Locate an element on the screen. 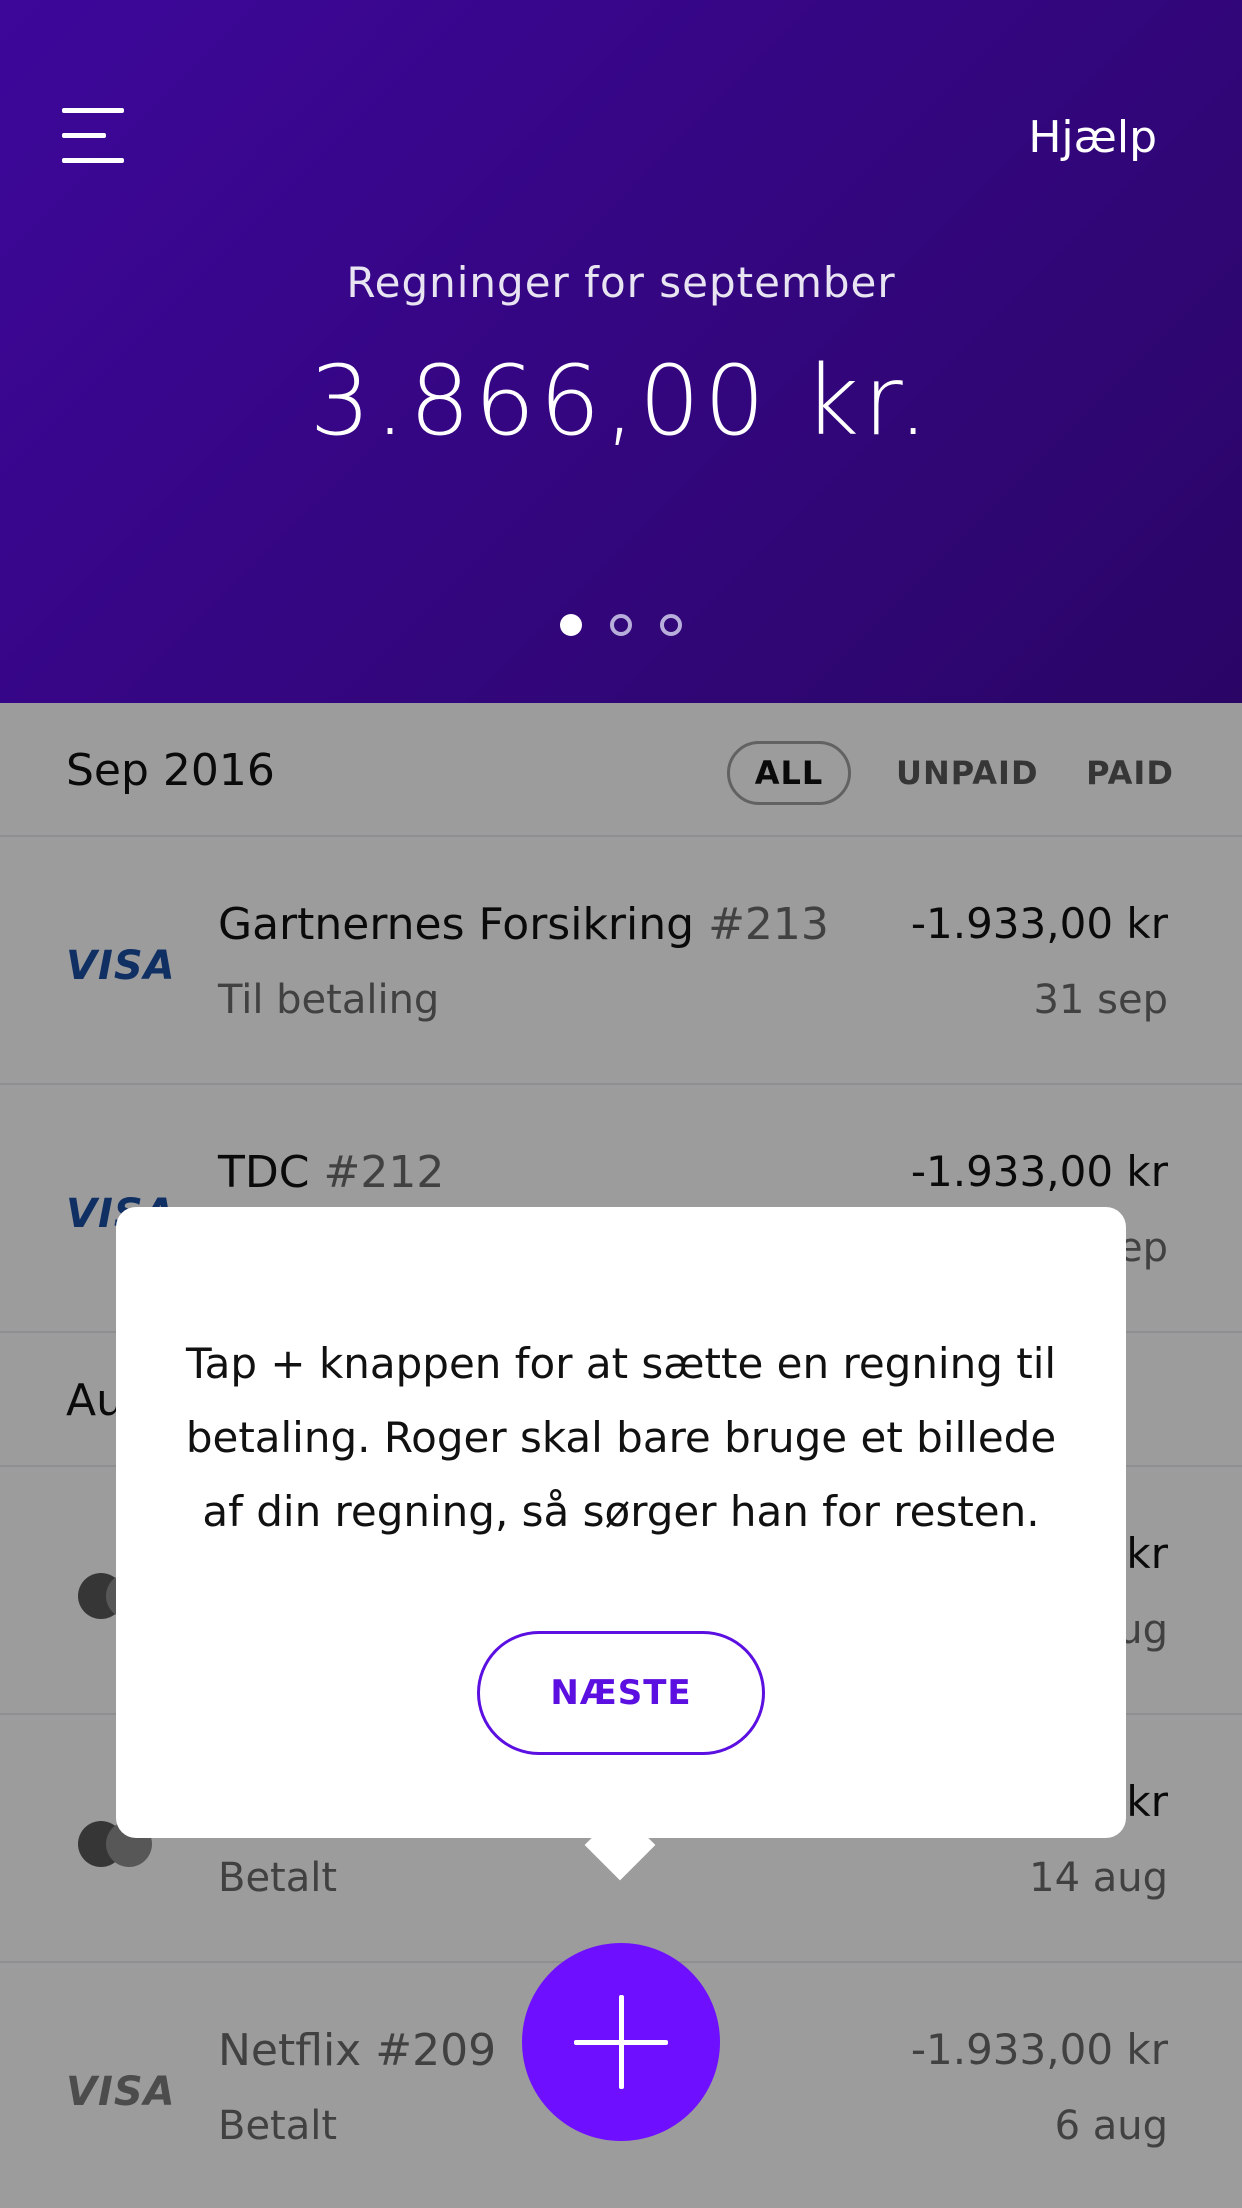  add-bill-button is located at coordinates (621, 2042).